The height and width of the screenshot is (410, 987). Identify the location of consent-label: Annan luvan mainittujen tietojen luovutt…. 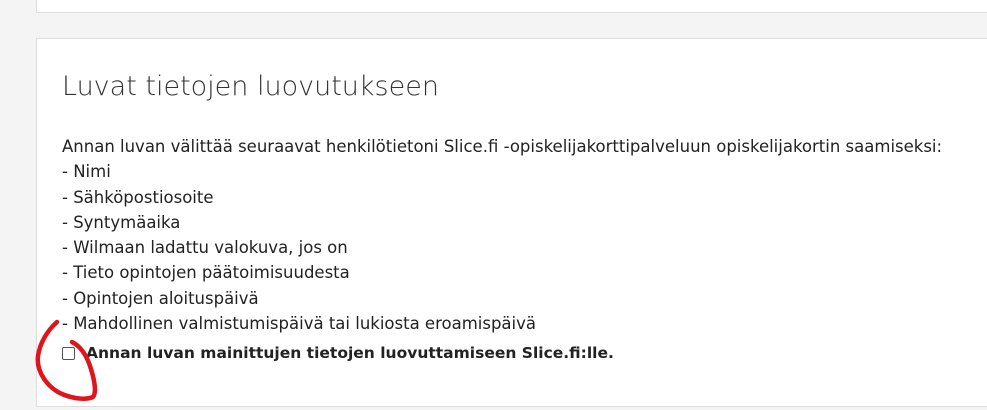
(350, 353).